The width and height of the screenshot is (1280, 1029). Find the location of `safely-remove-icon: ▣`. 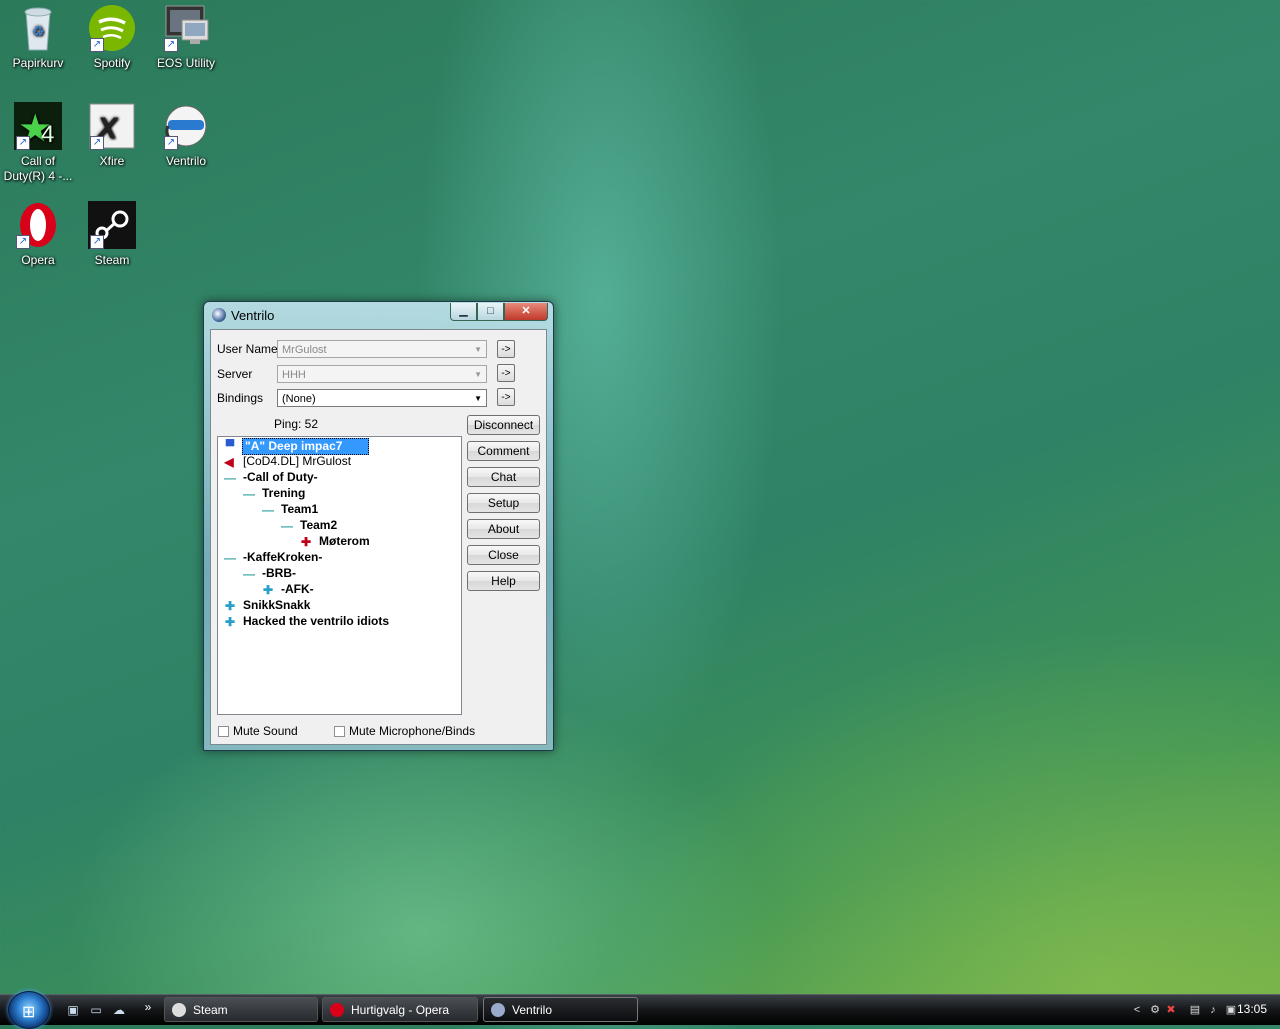

safely-remove-icon: ▣ is located at coordinates (1231, 1010).